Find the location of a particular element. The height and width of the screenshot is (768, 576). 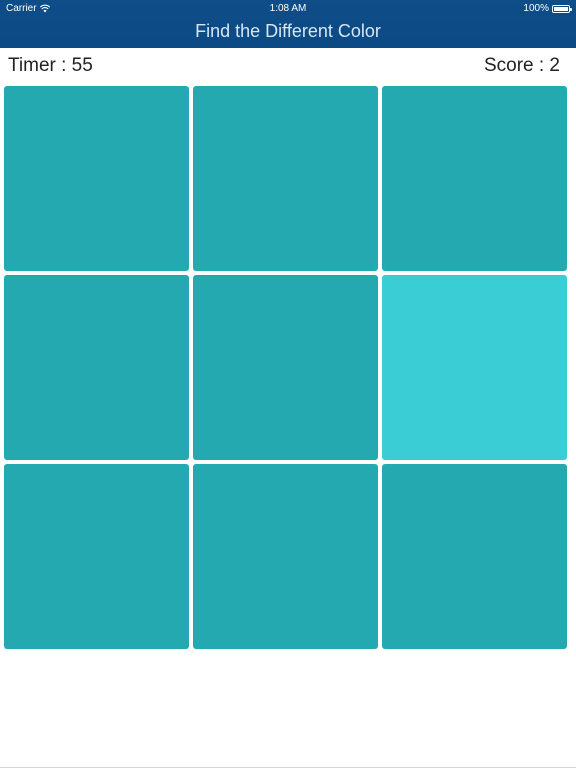

battery-icon is located at coordinates (562, 8).